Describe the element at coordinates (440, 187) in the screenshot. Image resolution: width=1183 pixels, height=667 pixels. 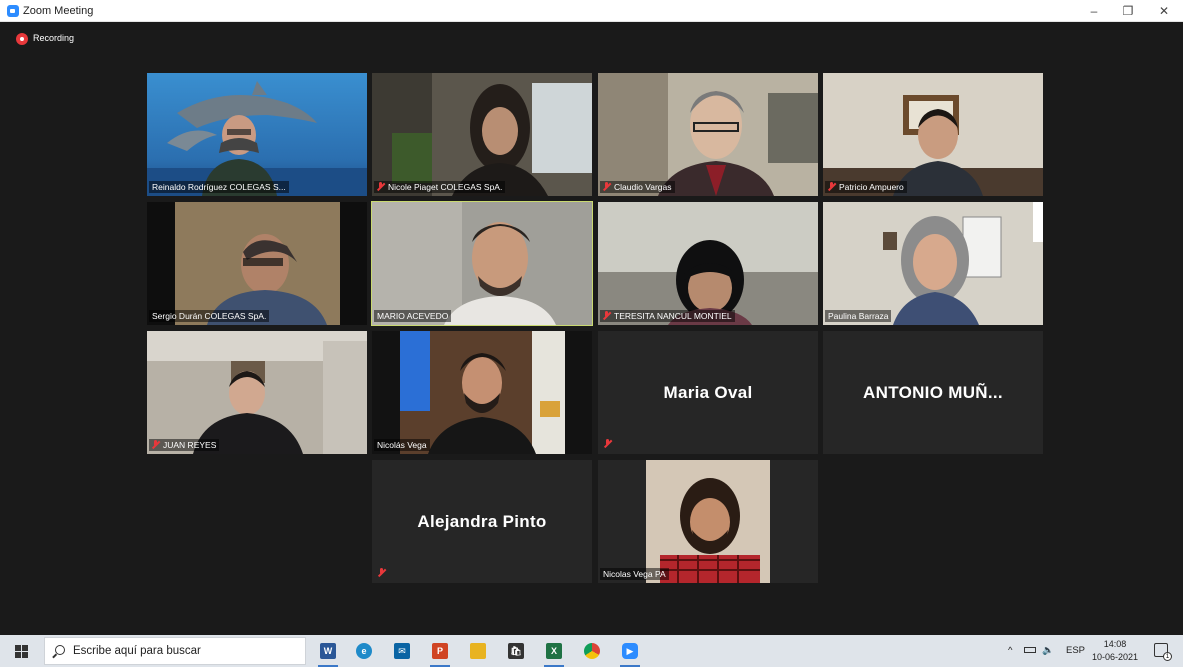
I see `participant-name: Nicole Piaget COLEGAS SpA.` at that location.